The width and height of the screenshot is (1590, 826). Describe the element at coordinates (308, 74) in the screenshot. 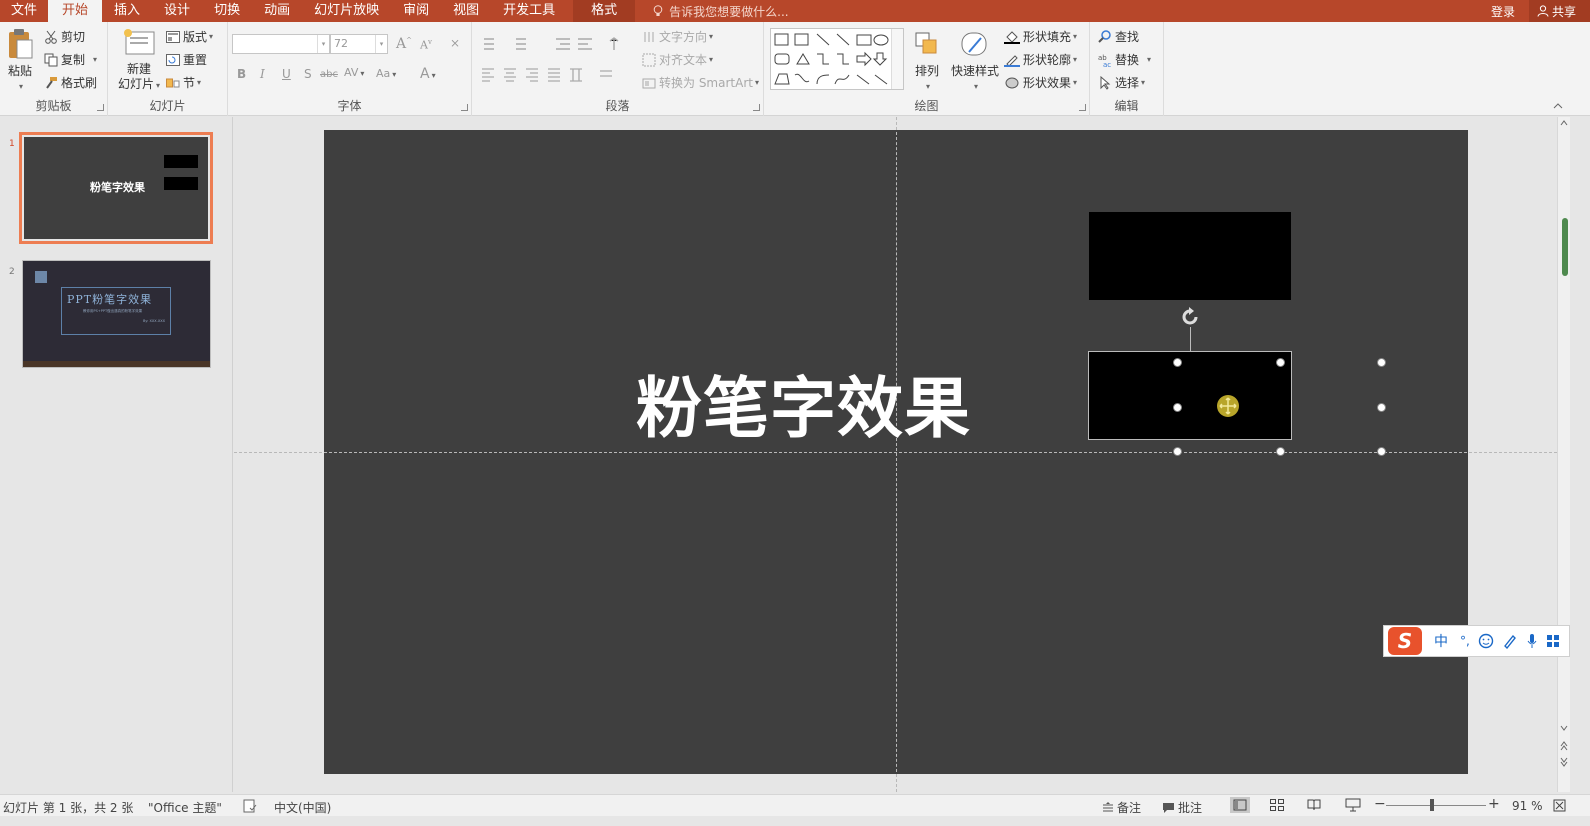

I see `shadow-button: S` at that location.